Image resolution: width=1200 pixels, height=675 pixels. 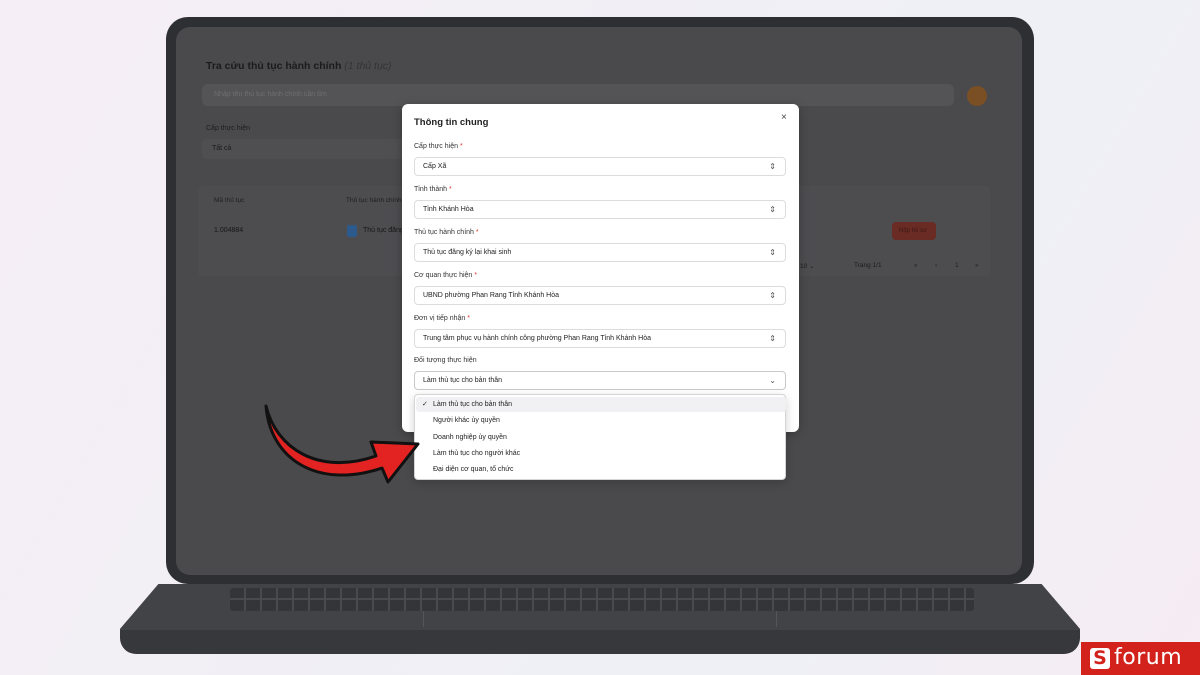 I want to click on laptop-keyboard, so click(x=602, y=599).